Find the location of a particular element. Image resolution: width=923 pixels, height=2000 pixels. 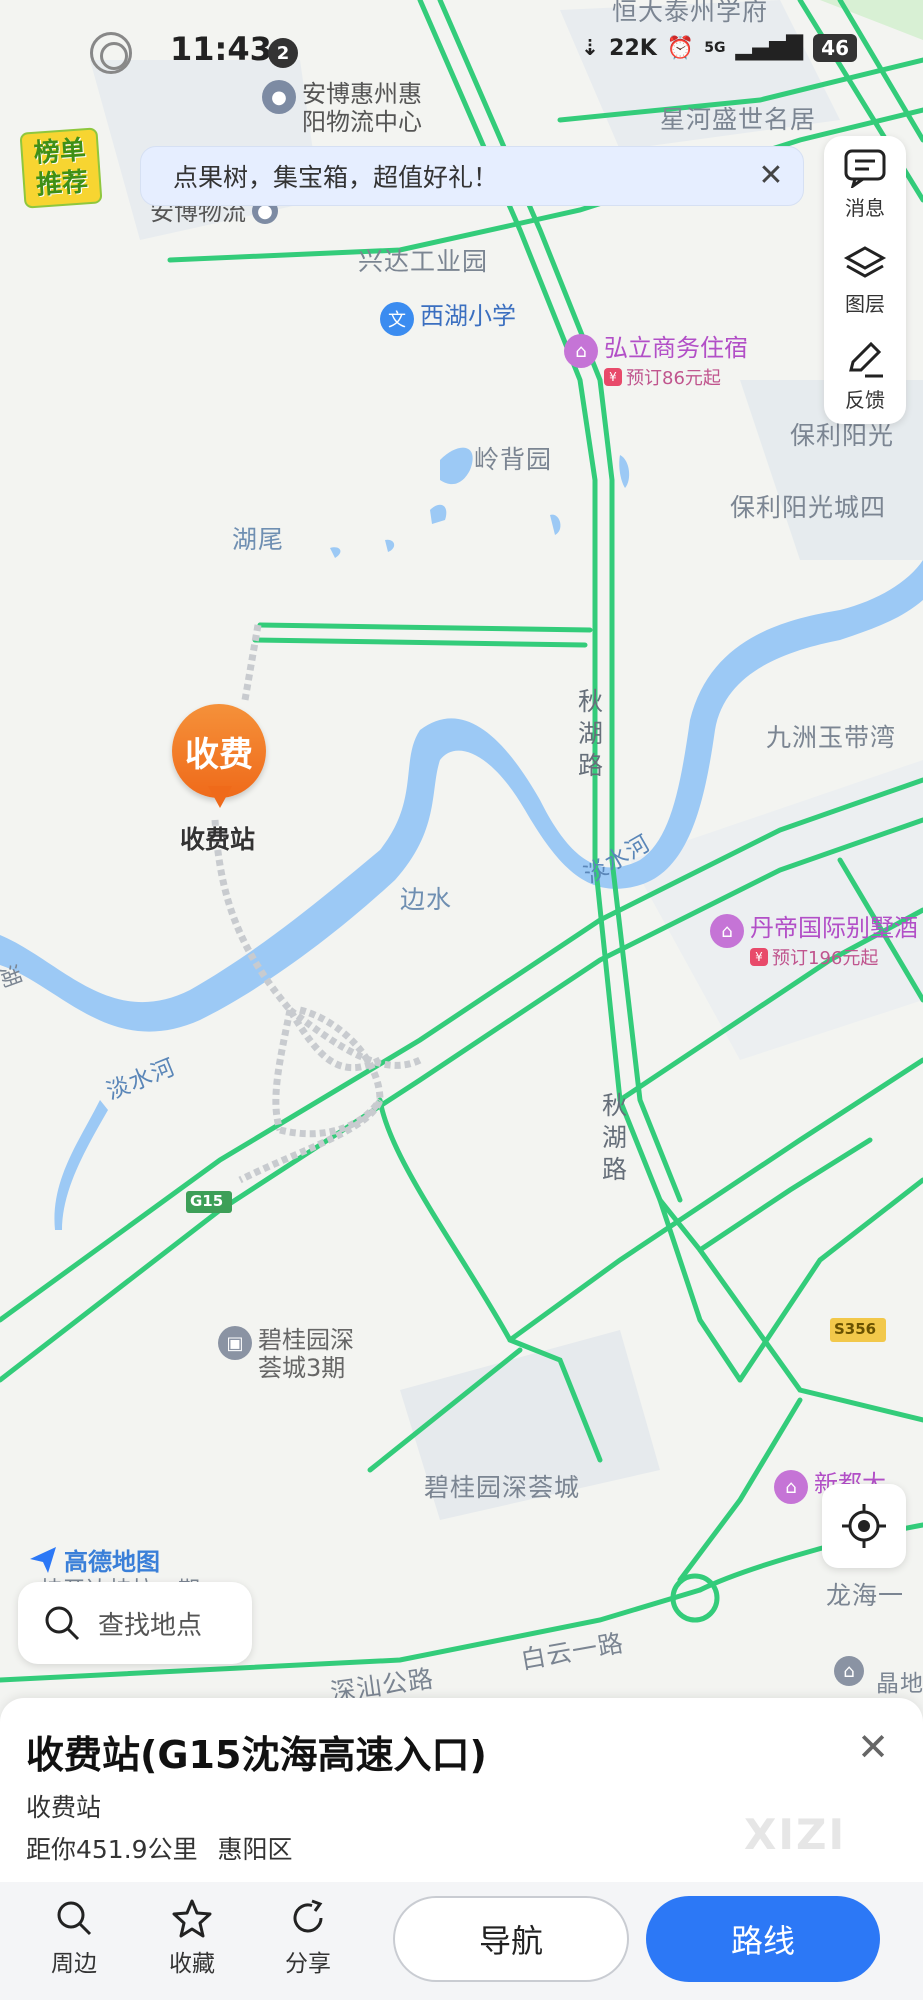

map-label-road-qiuhu-2: 秋湖路 is located at coordinates (614, 1137).